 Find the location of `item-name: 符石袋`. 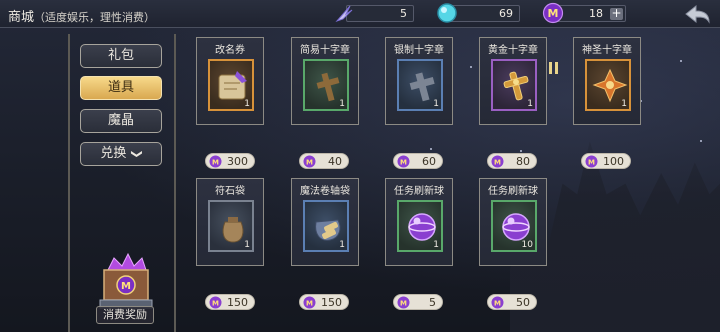

item-name: 符石袋 is located at coordinates (230, 191).